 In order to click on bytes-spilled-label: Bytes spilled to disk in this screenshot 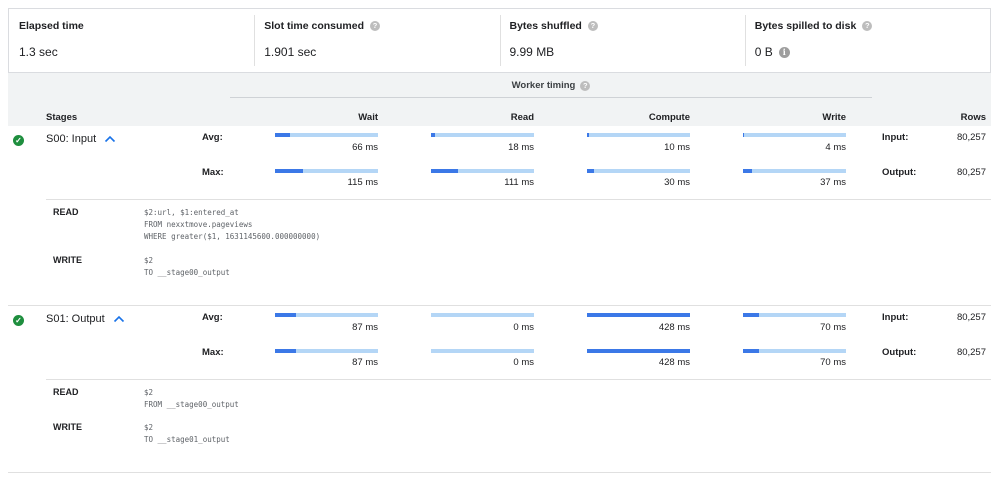, I will do `click(805, 26)`.